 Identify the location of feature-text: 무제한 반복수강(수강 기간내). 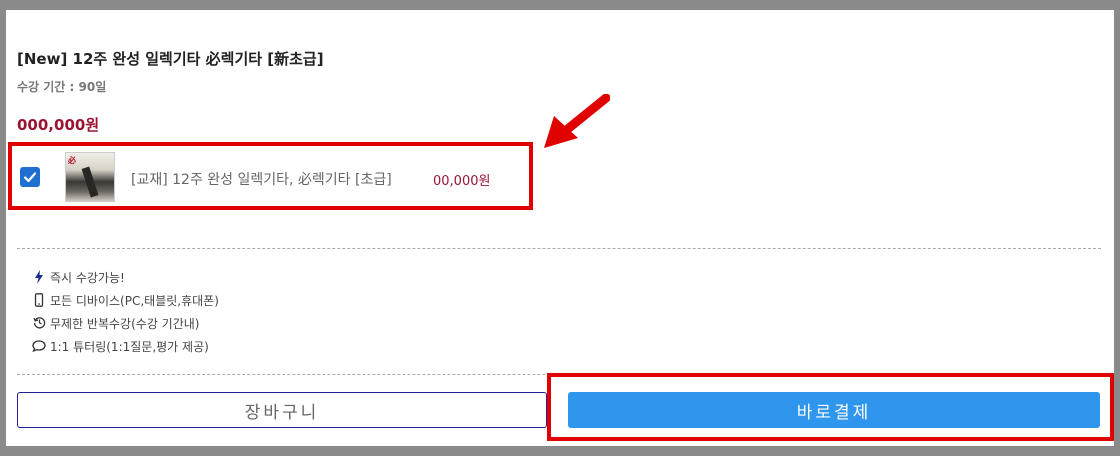
(125, 324).